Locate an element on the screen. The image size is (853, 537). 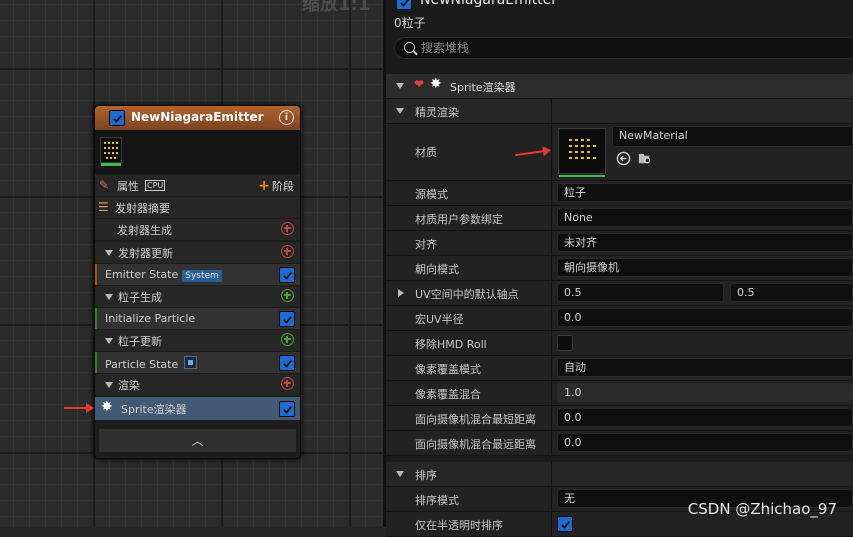
row-material-user-param: 材质用户参数绑定 None is located at coordinates (619, 218).